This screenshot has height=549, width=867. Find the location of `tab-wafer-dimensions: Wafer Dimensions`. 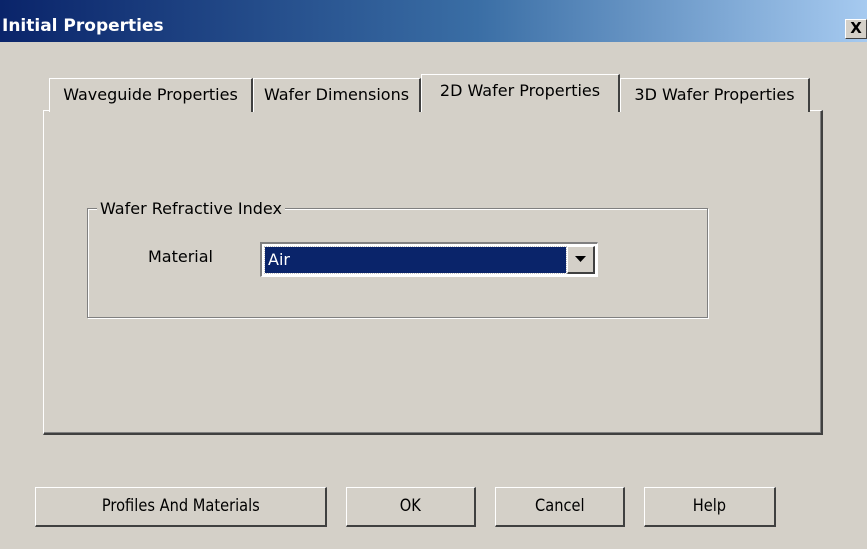

tab-wafer-dimensions: Wafer Dimensions is located at coordinates (337, 95).